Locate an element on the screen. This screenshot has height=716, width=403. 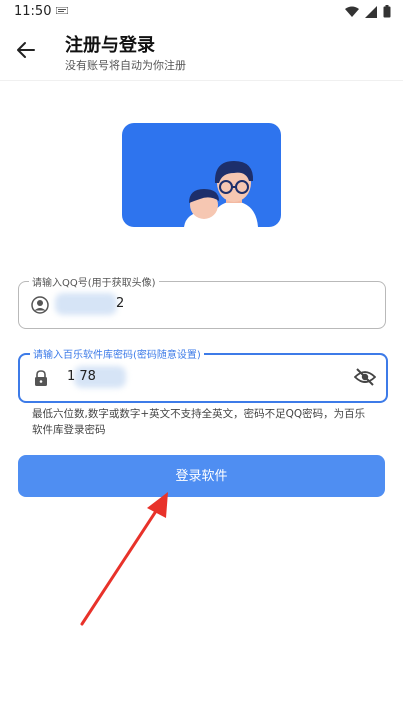
app-bar: 注册与登录 没有账号将自动为你注册 is located at coordinates (201, 52).